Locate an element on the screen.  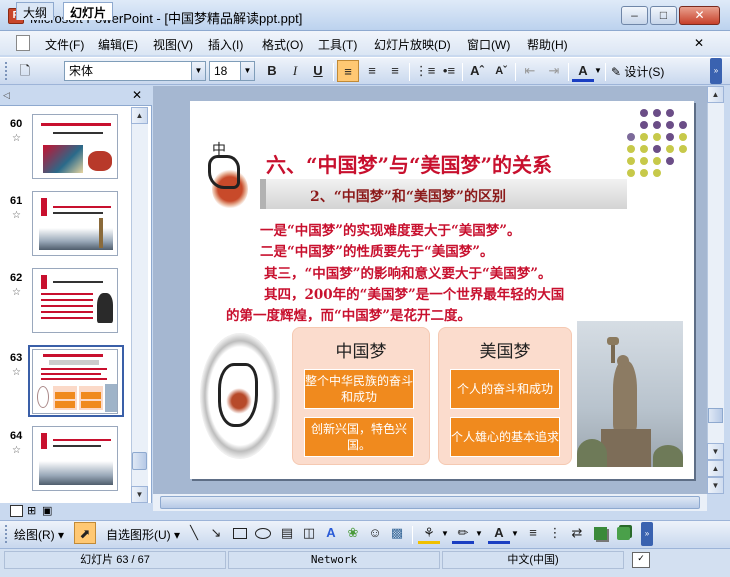
body-line-1: 一是“中国梦”的实现难度要大于“美国梦”。 is located at coordinates (390, 229).